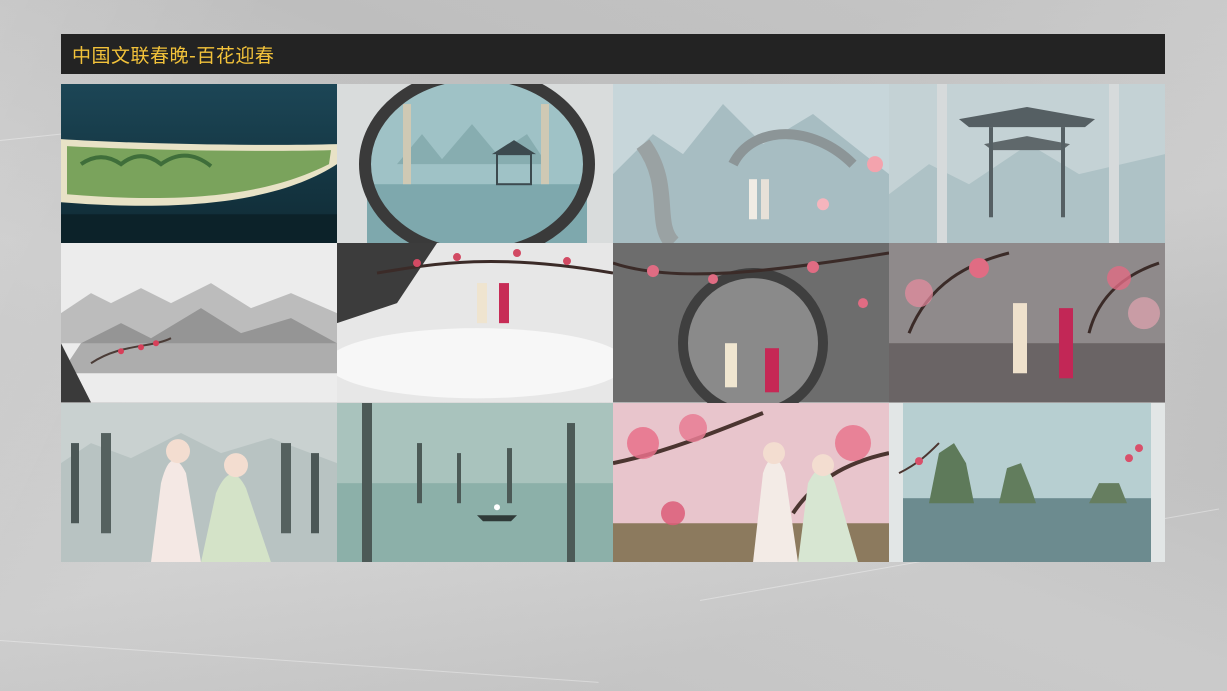 This screenshot has width=1227, height=691. I want to click on page-title: 中国文联春晚-百花迎春, so click(173, 55).